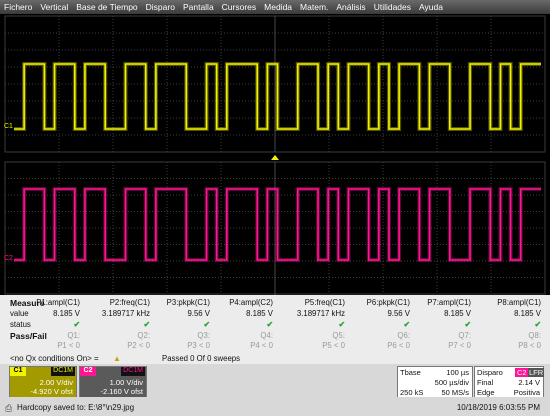  I want to click on trigger-slope: Positiva, so click(526, 392).